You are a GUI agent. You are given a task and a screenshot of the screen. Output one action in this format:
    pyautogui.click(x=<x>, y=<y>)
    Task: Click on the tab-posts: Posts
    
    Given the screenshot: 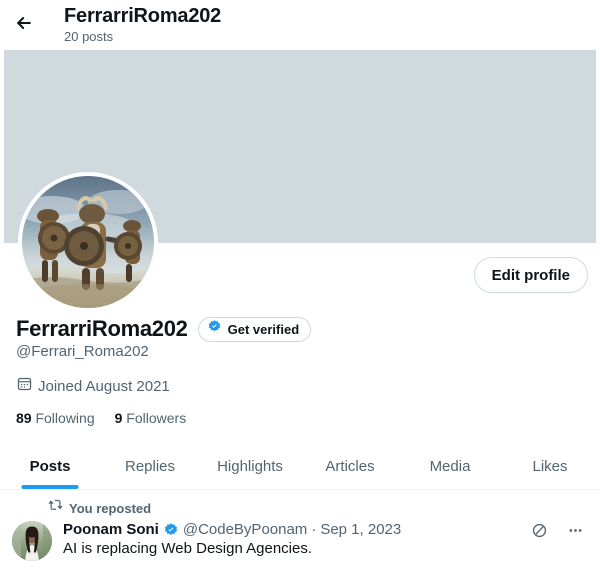 What is the action you would take?
    pyautogui.click(x=50, y=466)
    